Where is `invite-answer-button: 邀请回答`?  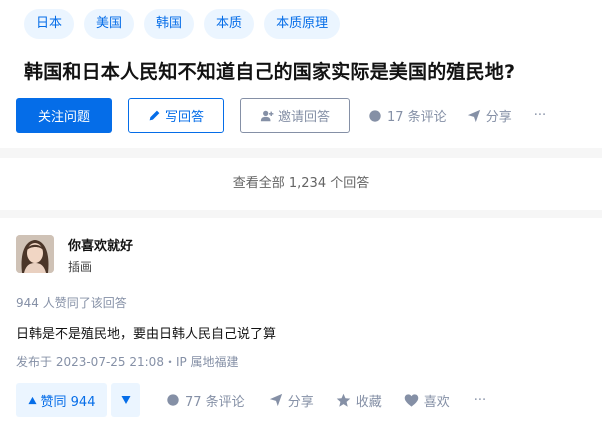
invite-answer-button: 邀请回答 is located at coordinates (295, 115).